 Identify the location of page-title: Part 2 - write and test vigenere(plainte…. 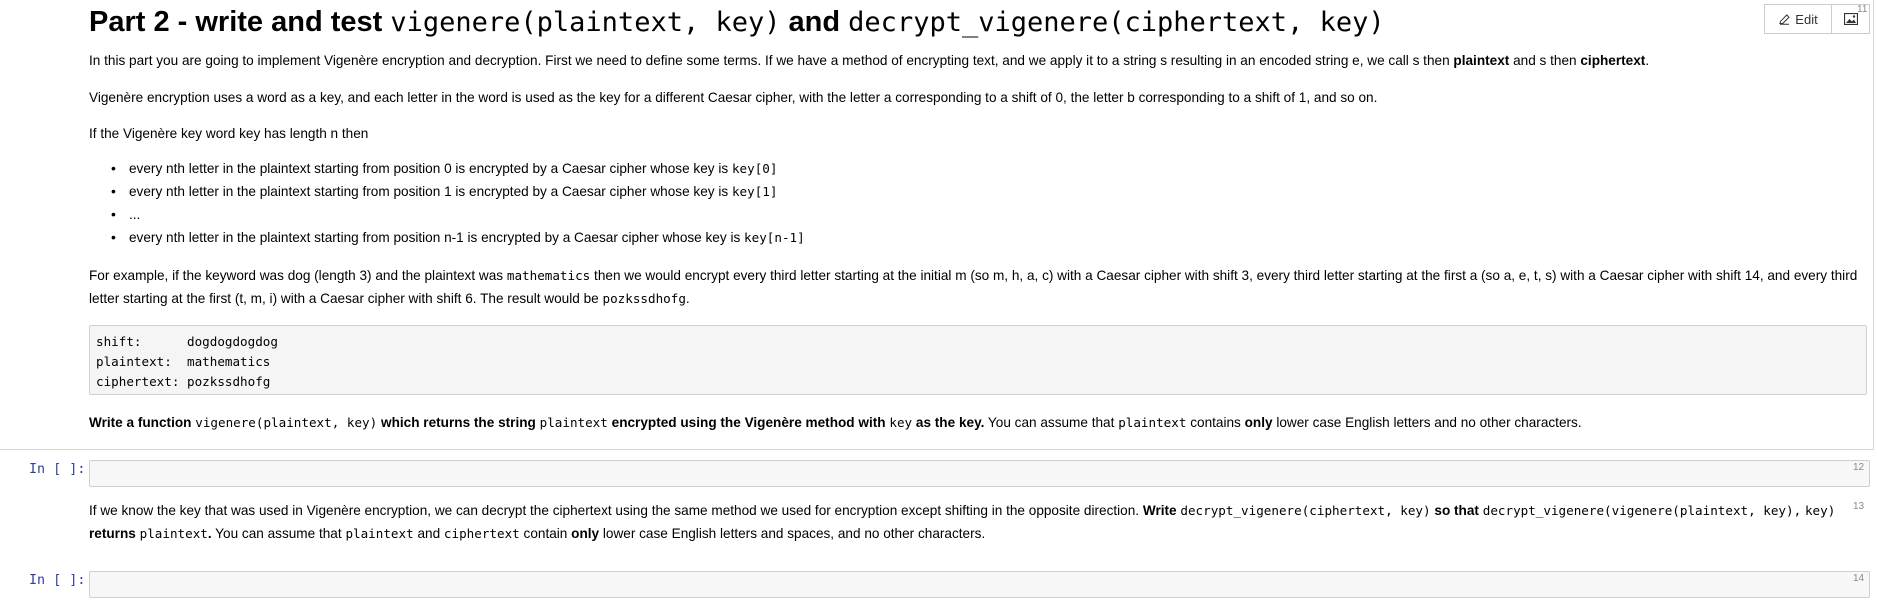
(737, 22).